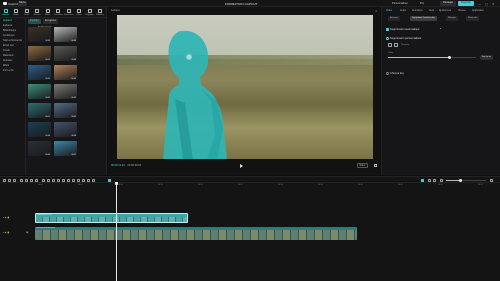  What do you see at coordinates (375, 165) in the screenshot?
I see `fullscreen-icon` at bounding box center [375, 165].